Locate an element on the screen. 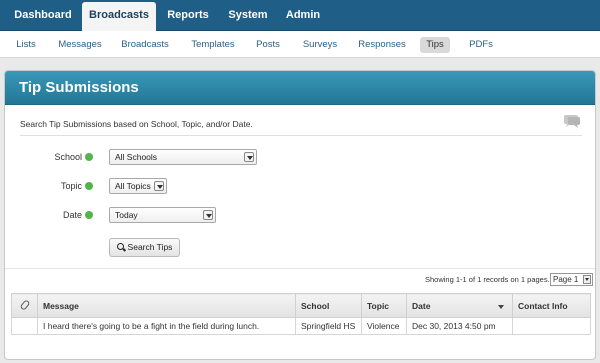  comment-icon is located at coordinates (572, 122).